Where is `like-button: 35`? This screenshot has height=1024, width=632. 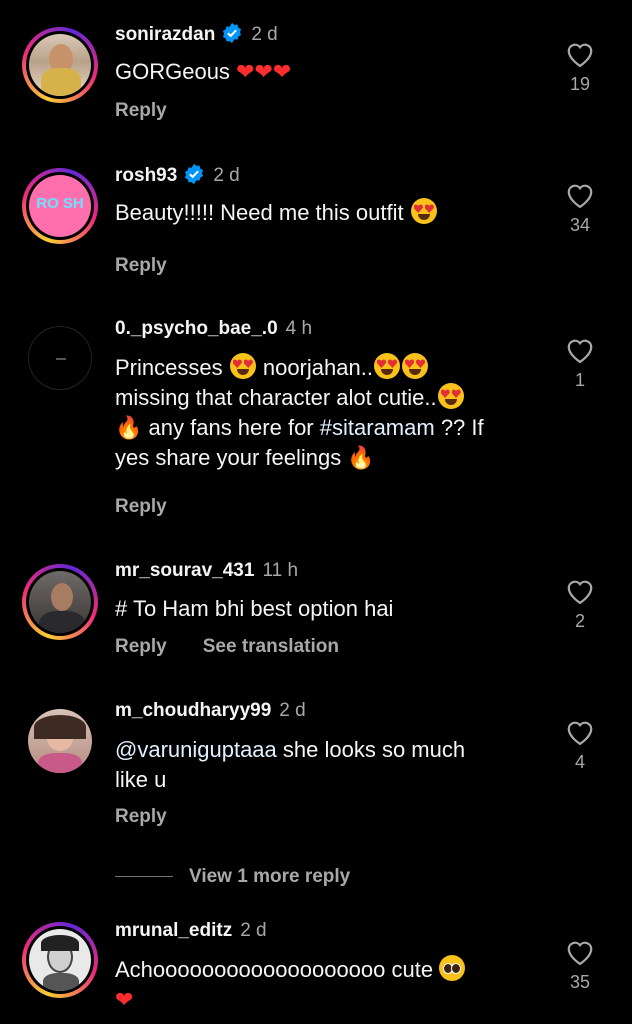 like-button: 35 is located at coordinates (580, 965).